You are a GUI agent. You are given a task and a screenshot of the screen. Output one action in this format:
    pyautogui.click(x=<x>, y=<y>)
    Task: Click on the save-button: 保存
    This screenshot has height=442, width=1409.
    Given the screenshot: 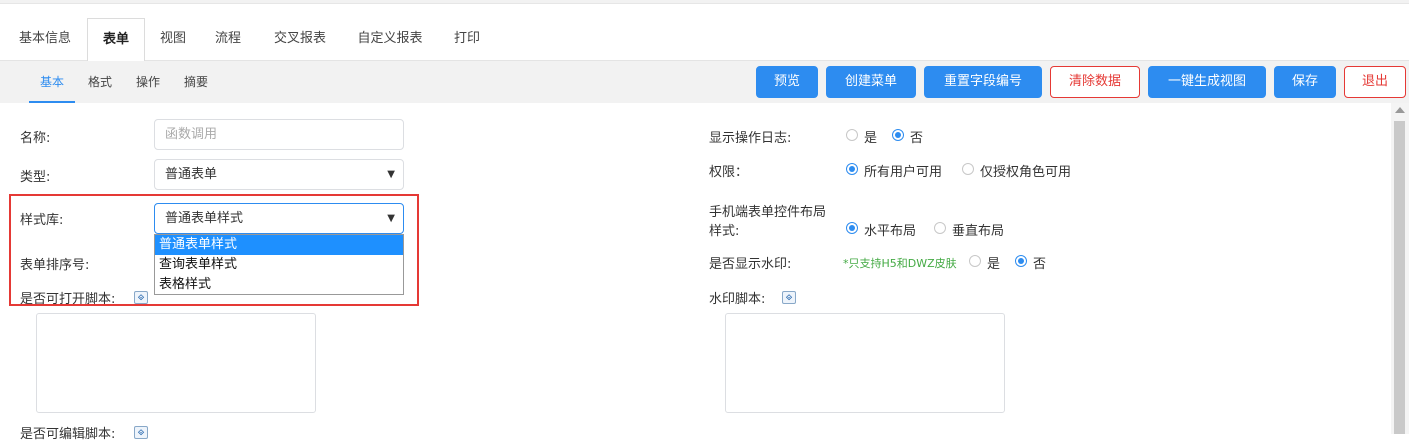 What is the action you would take?
    pyautogui.click(x=1305, y=82)
    